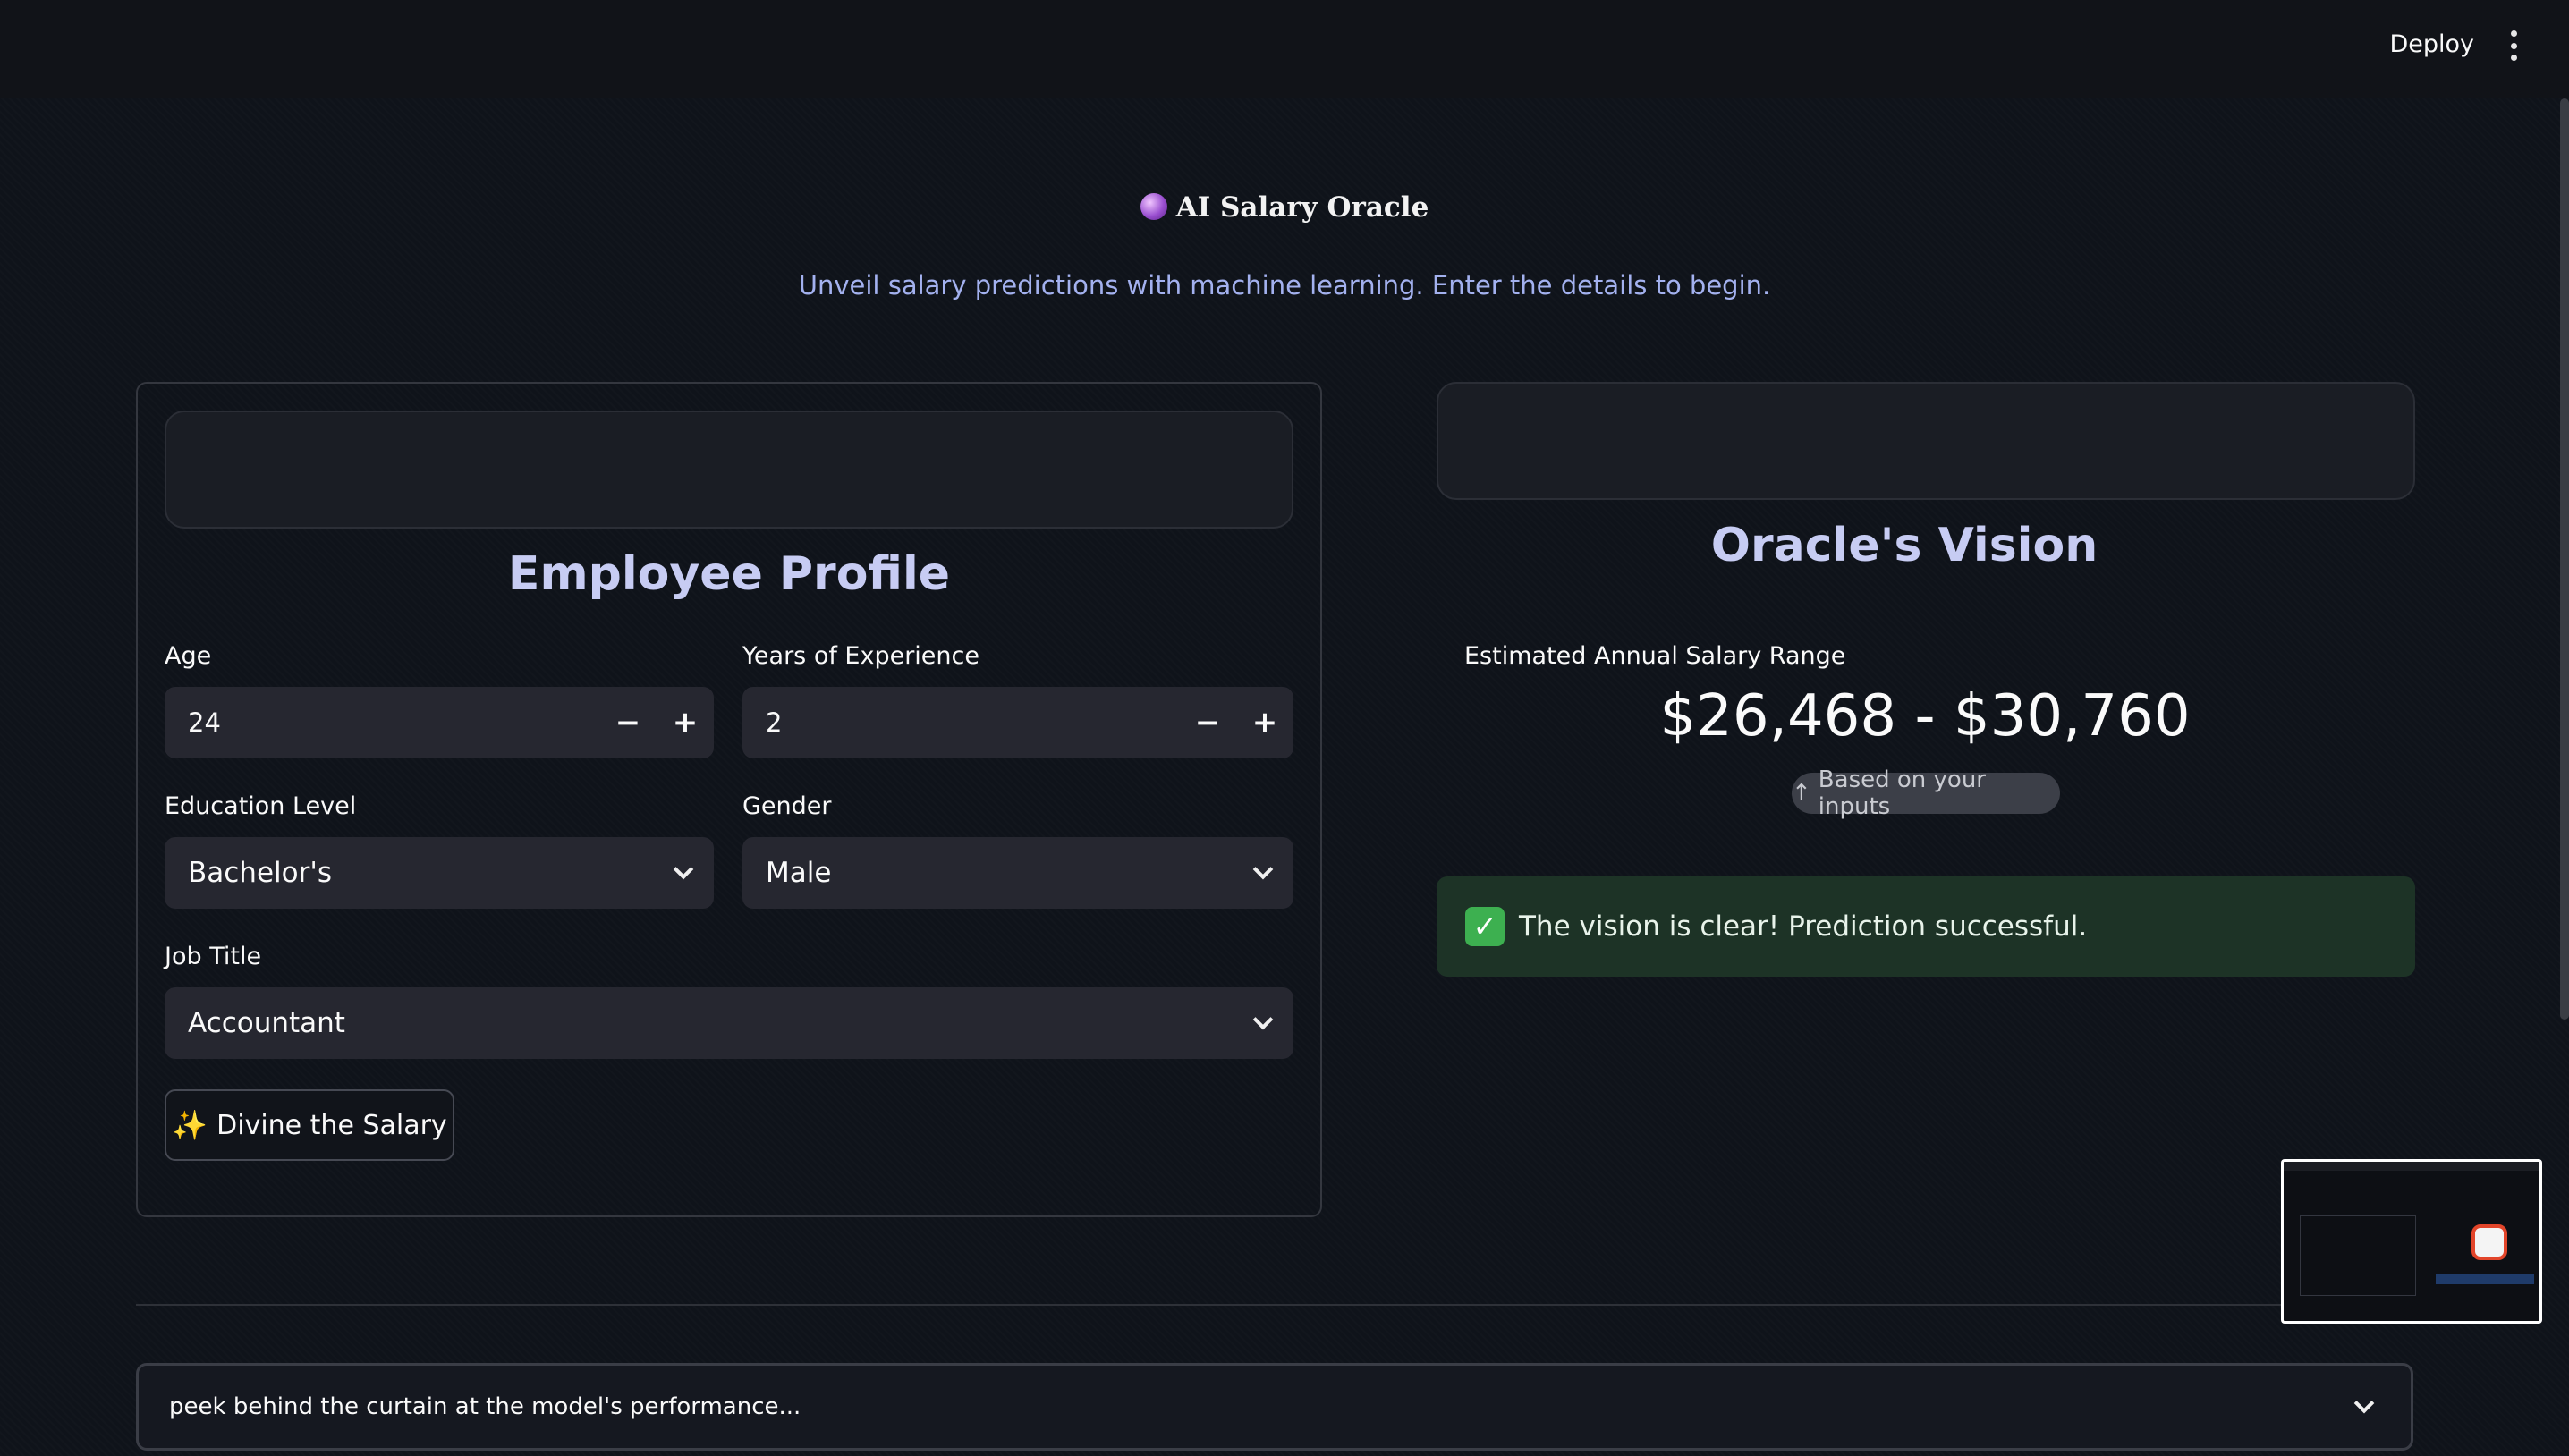 The width and height of the screenshot is (2569, 1456). Describe the element at coordinates (1302, 207) in the screenshot. I see `page-title-text: AI Salary Oracle` at that location.